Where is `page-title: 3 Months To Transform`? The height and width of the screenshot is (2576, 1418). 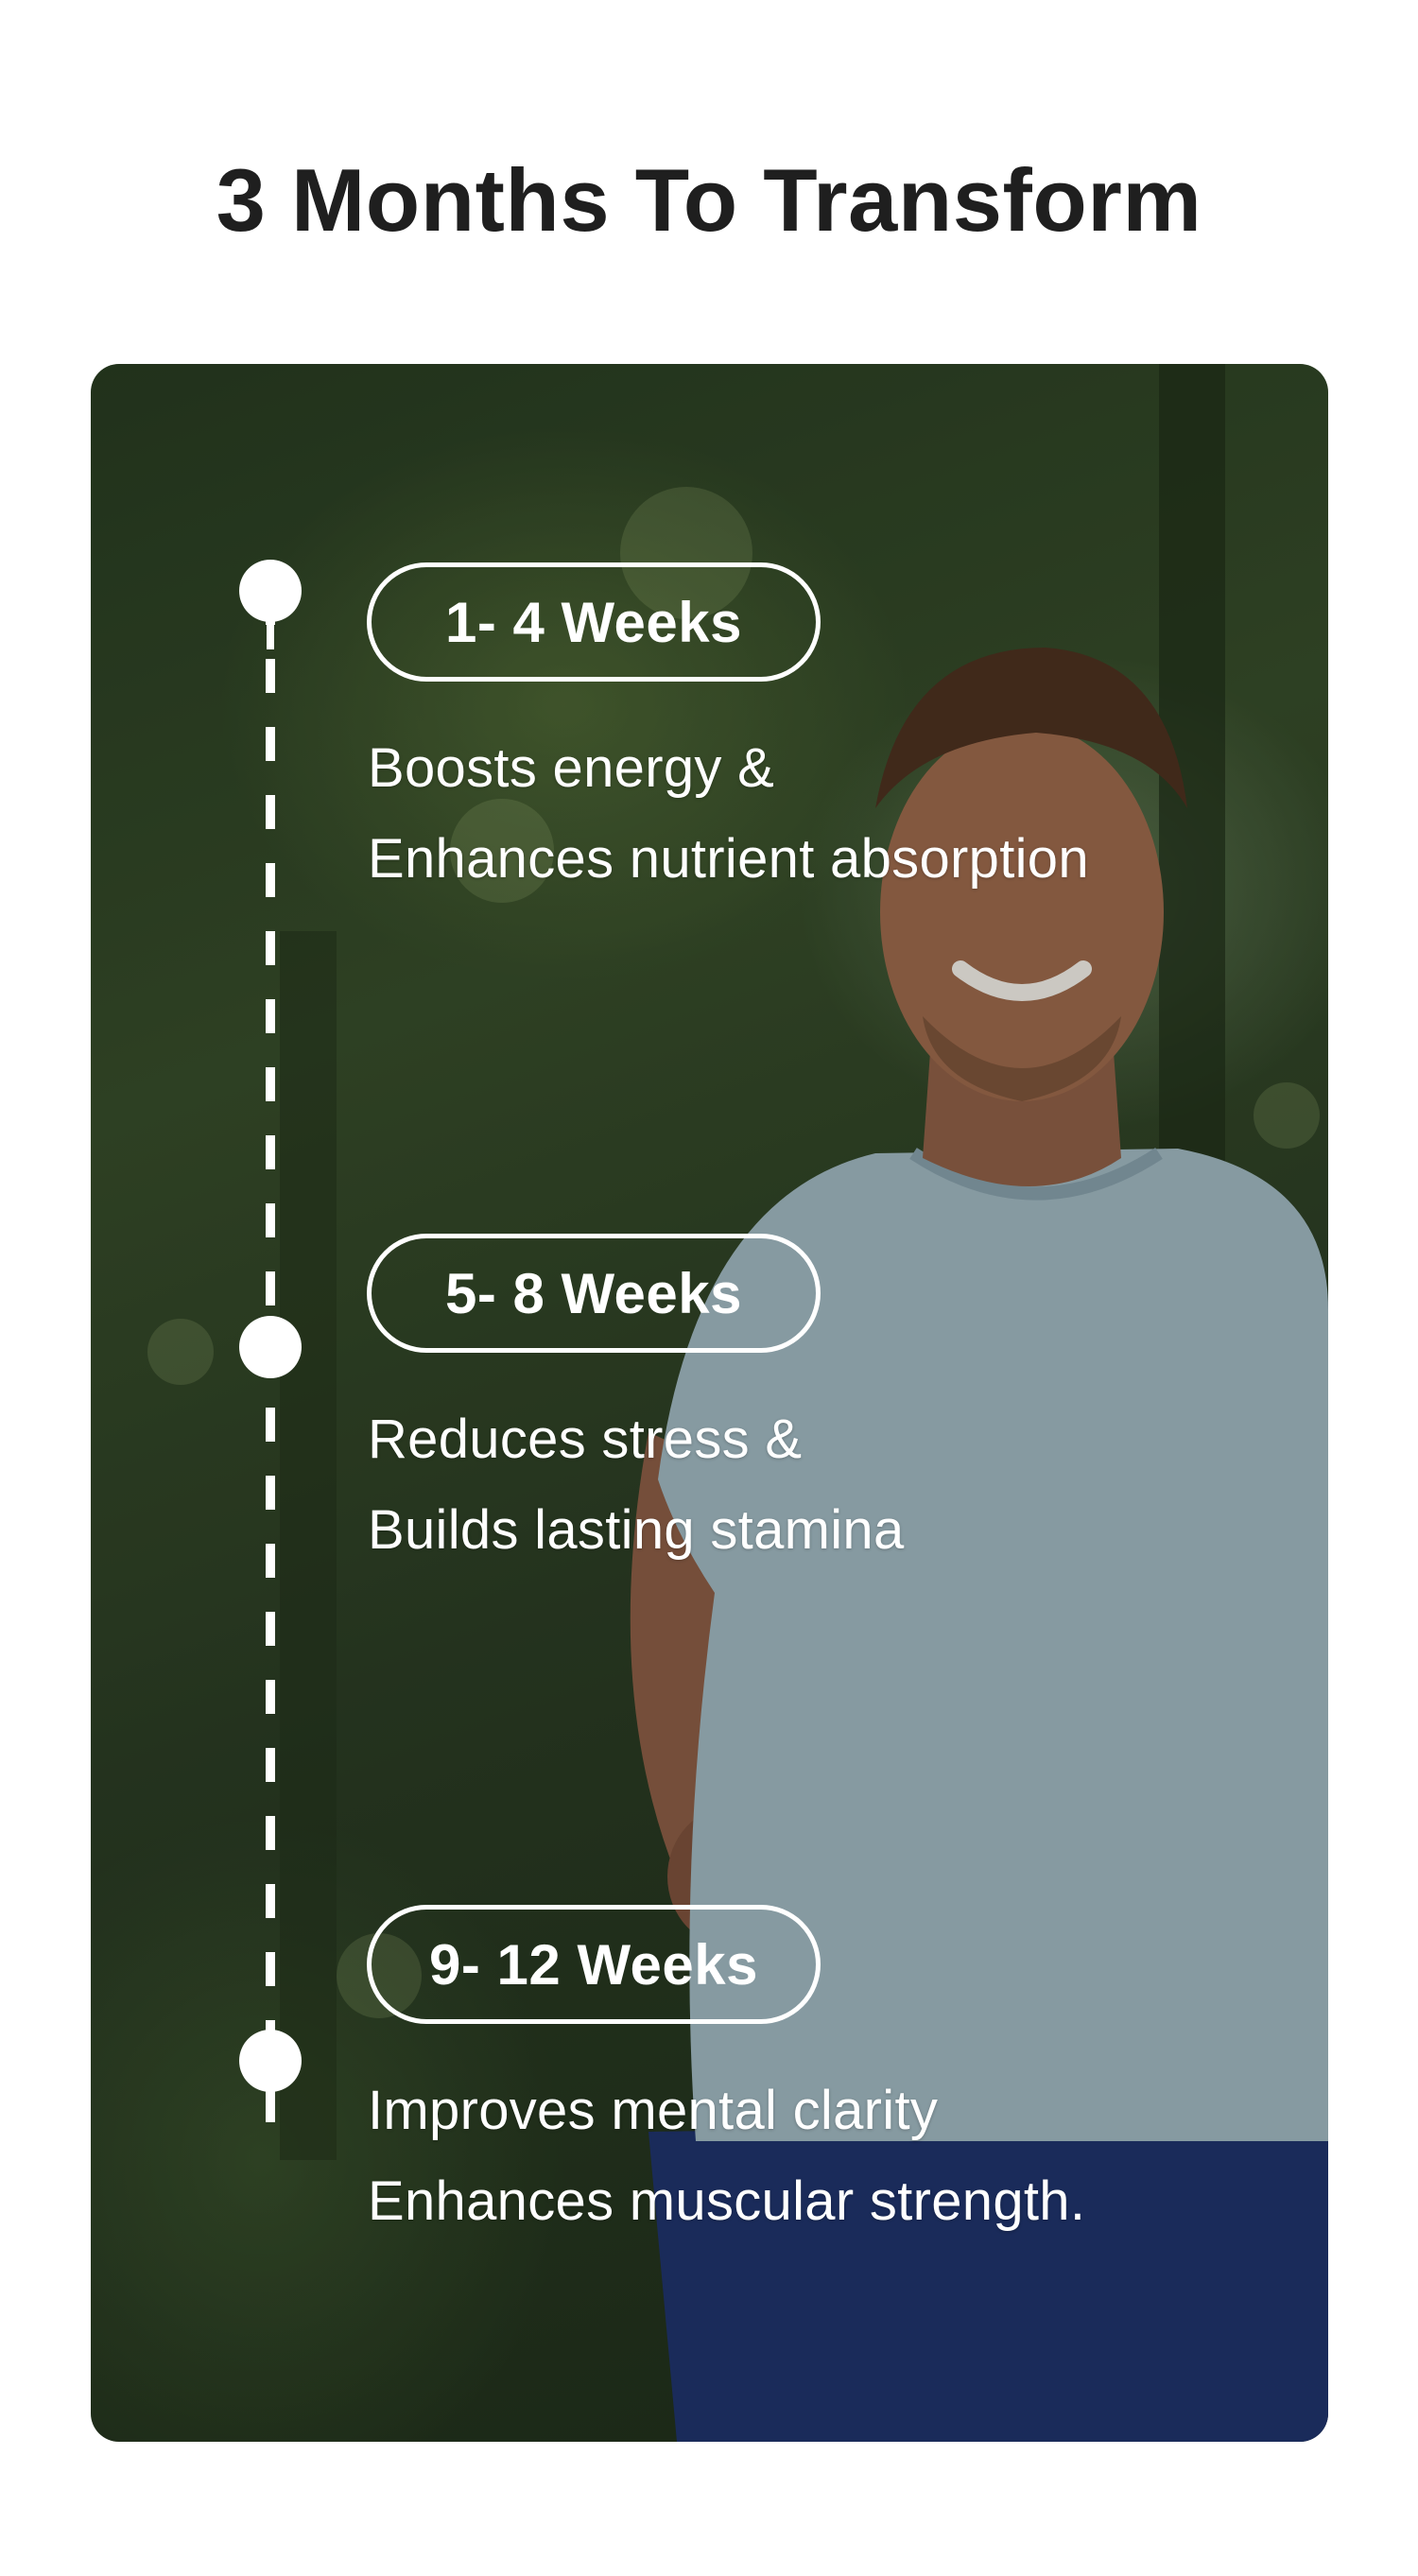 page-title: 3 Months To Transform is located at coordinates (709, 200).